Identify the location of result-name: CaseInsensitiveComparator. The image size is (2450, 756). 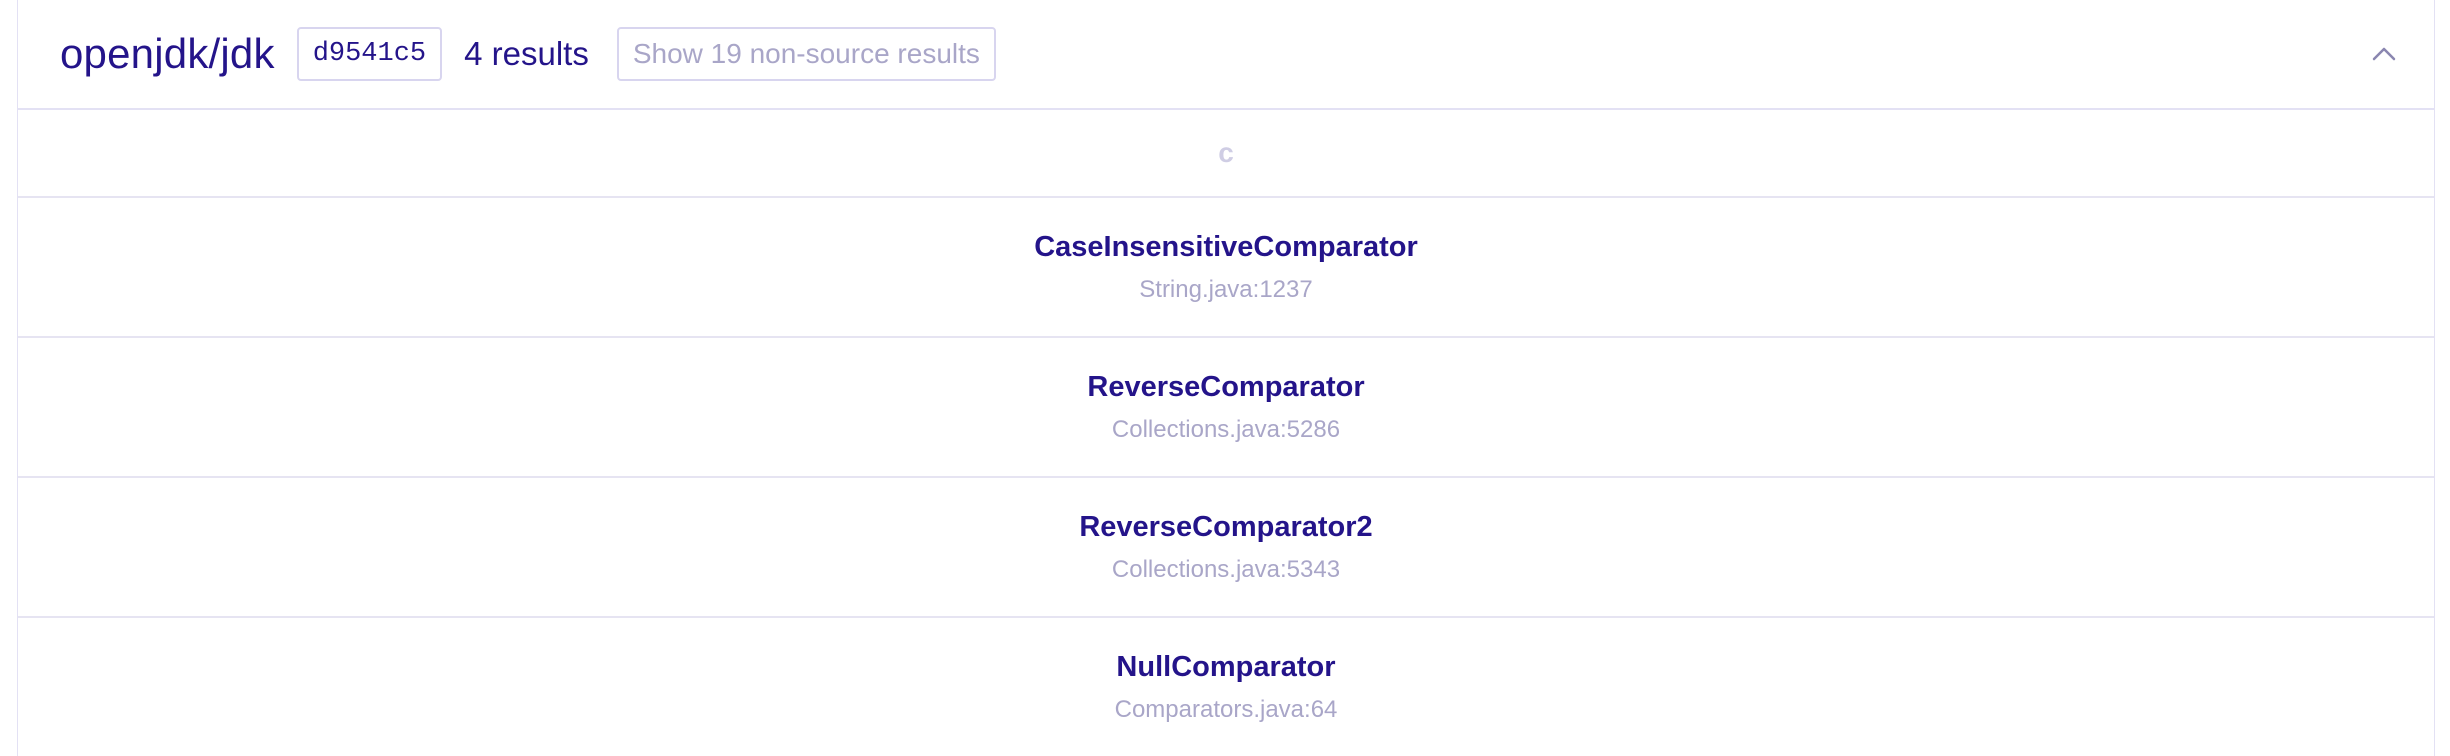
(1226, 247).